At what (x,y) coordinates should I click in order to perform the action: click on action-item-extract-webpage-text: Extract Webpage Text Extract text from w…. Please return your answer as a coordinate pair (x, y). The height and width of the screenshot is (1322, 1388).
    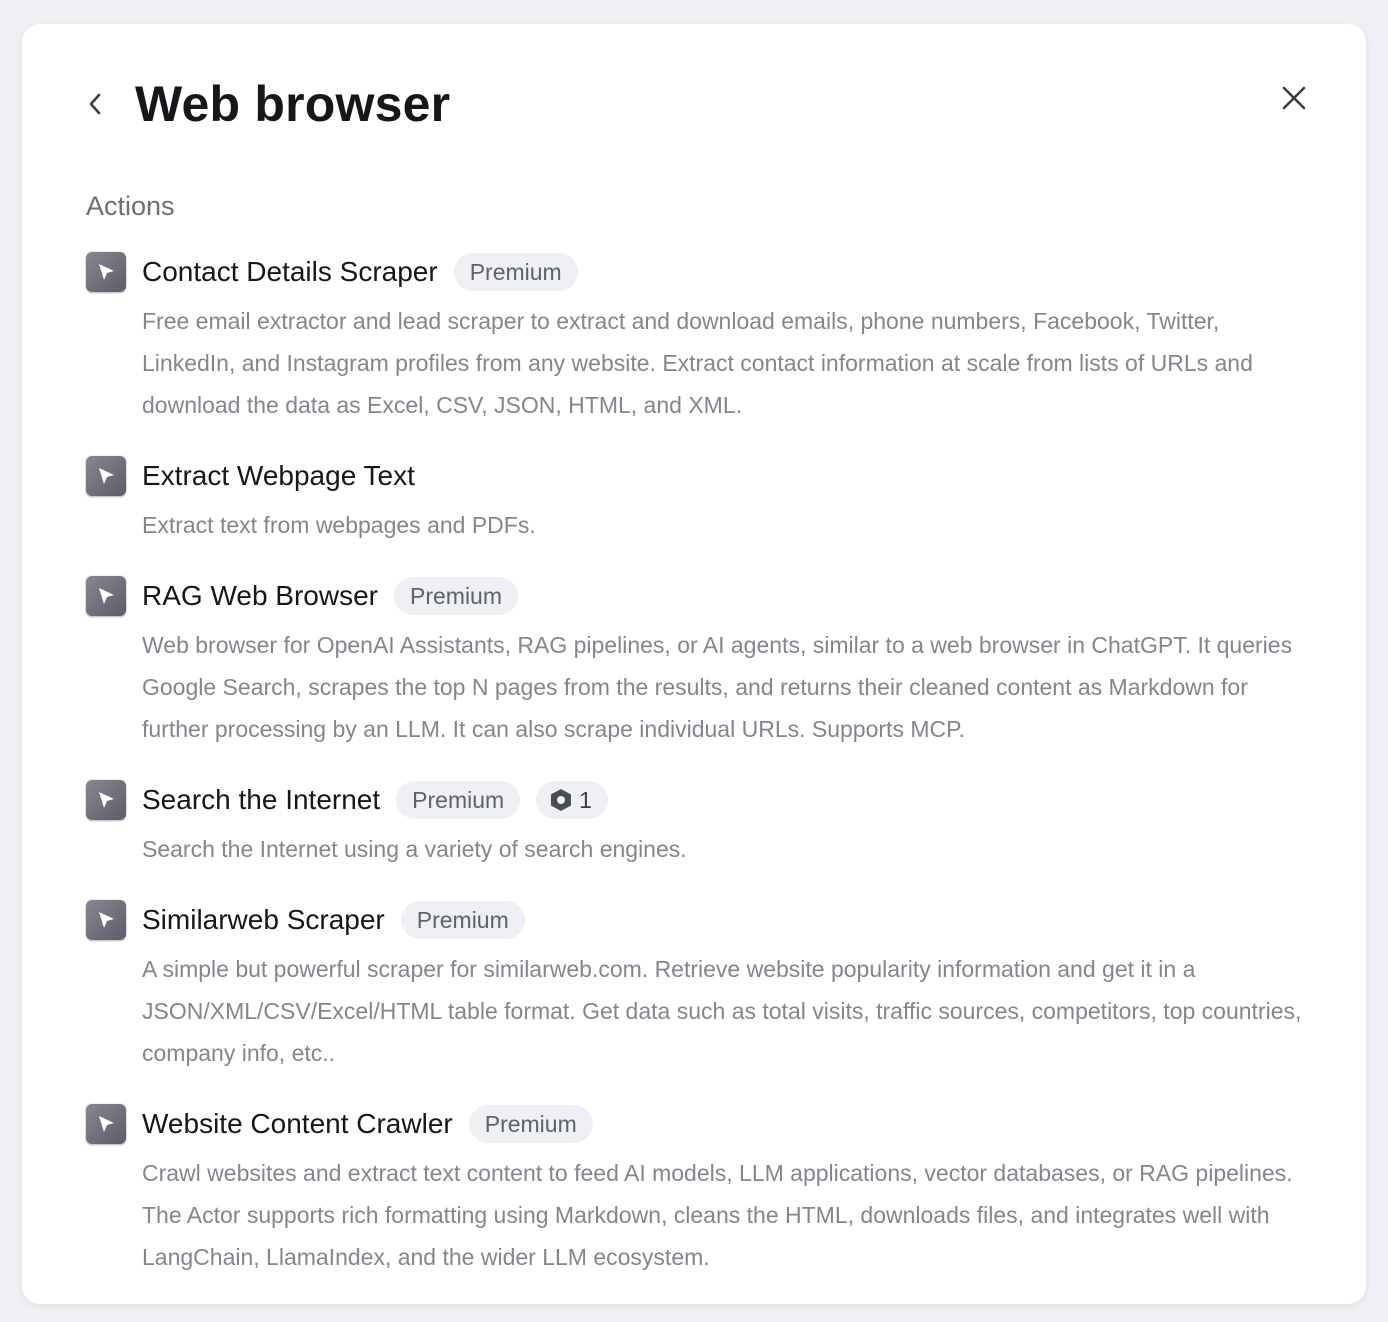
    Looking at the image, I should click on (701, 501).